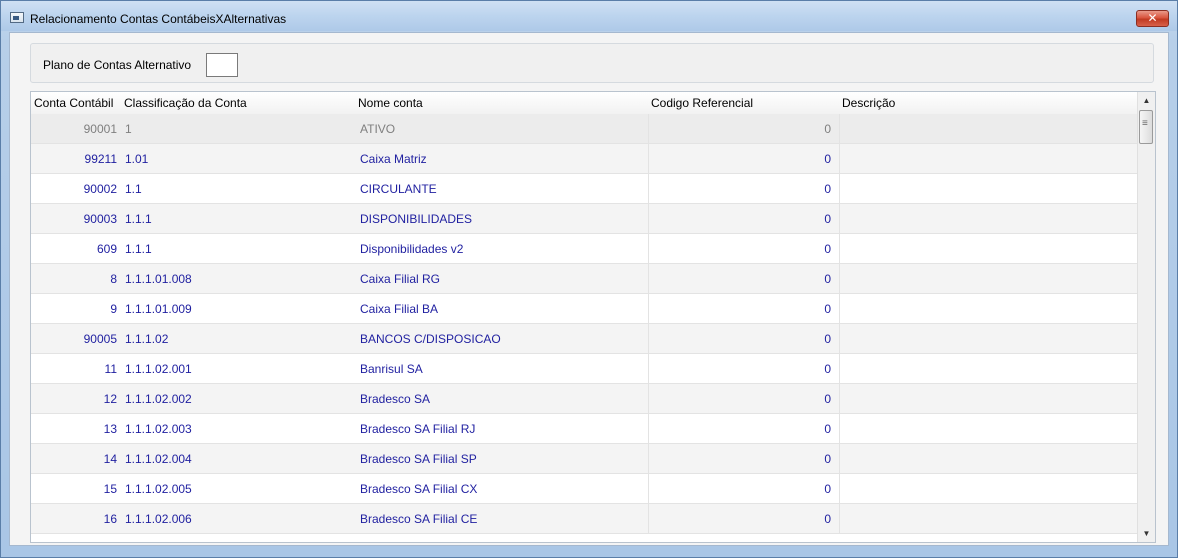 This screenshot has width=1178, height=558. I want to click on table-row: 16 1.1.1.02.006 Bradesco SA Filial CE 0, so click(584, 519).